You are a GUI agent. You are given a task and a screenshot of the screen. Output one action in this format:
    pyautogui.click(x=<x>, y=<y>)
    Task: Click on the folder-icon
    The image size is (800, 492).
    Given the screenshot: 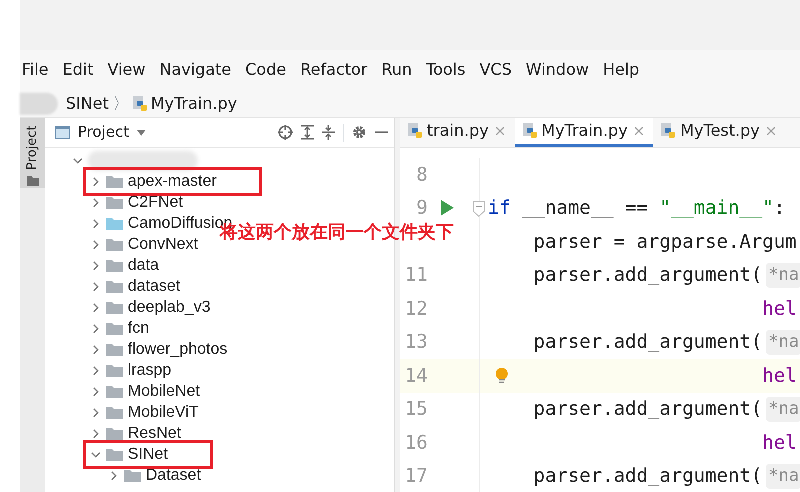 What is the action you would take?
    pyautogui.click(x=32, y=181)
    